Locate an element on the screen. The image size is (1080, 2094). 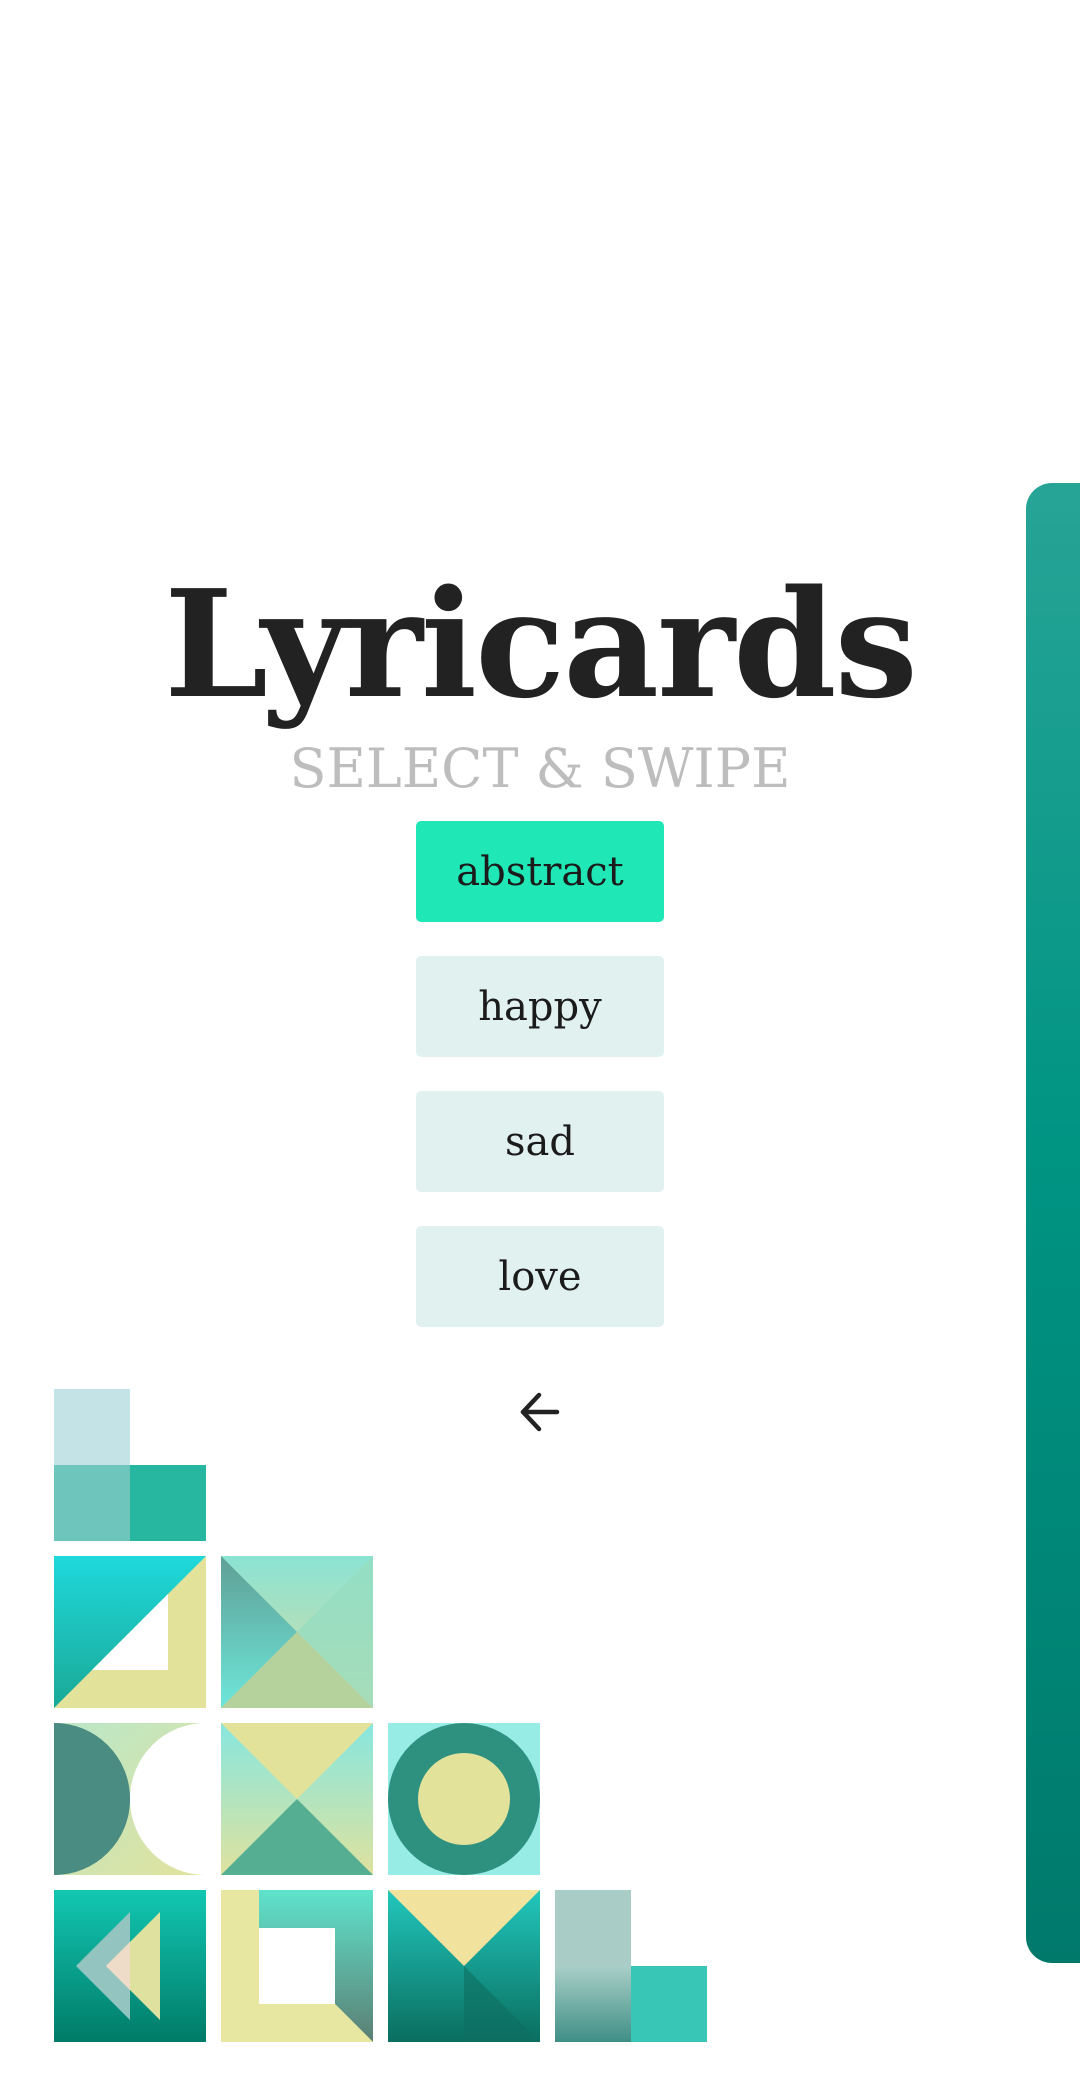
tile-rewind-arrows is located at coordinates (130, 1966).